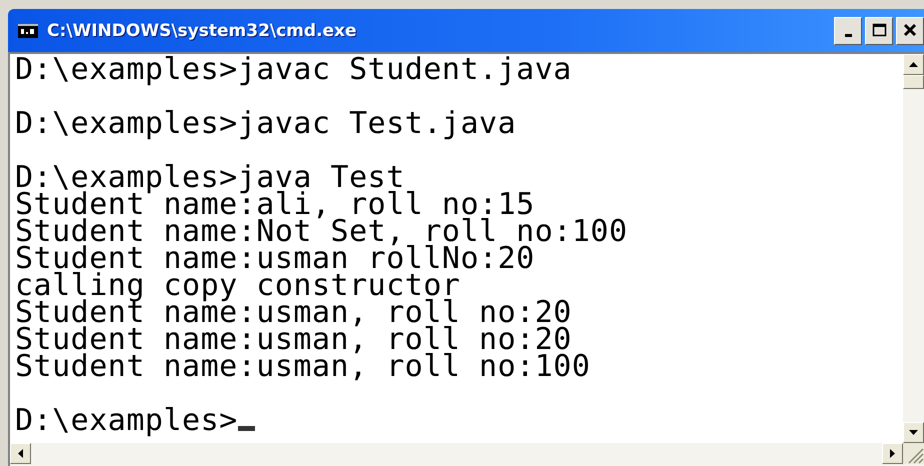 The height and width of the screenshot is (466, 924). What do you see at coordinates (321, 231) in the screenshot?
I see `console-line: Student name:Not Set, roll no:100` at bounding box center [321, 231].